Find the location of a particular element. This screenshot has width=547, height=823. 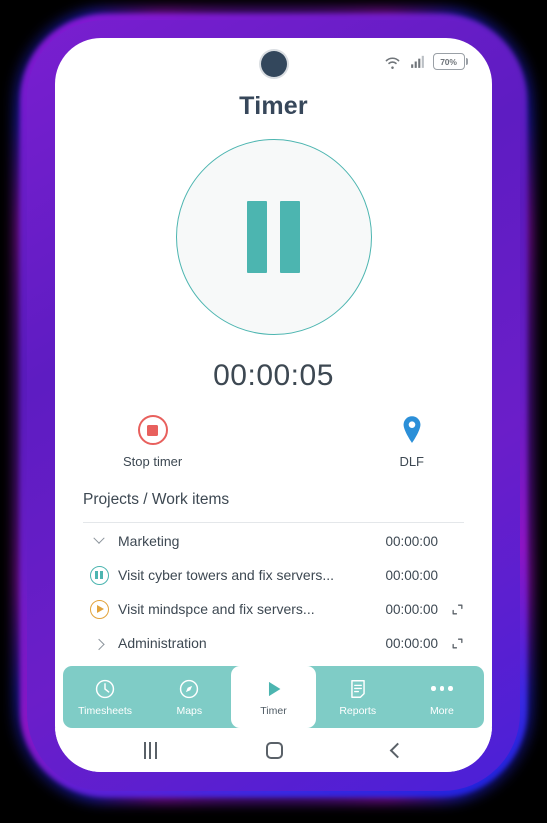

nav-item-timer: Timer is located at coordinates (273, 697).